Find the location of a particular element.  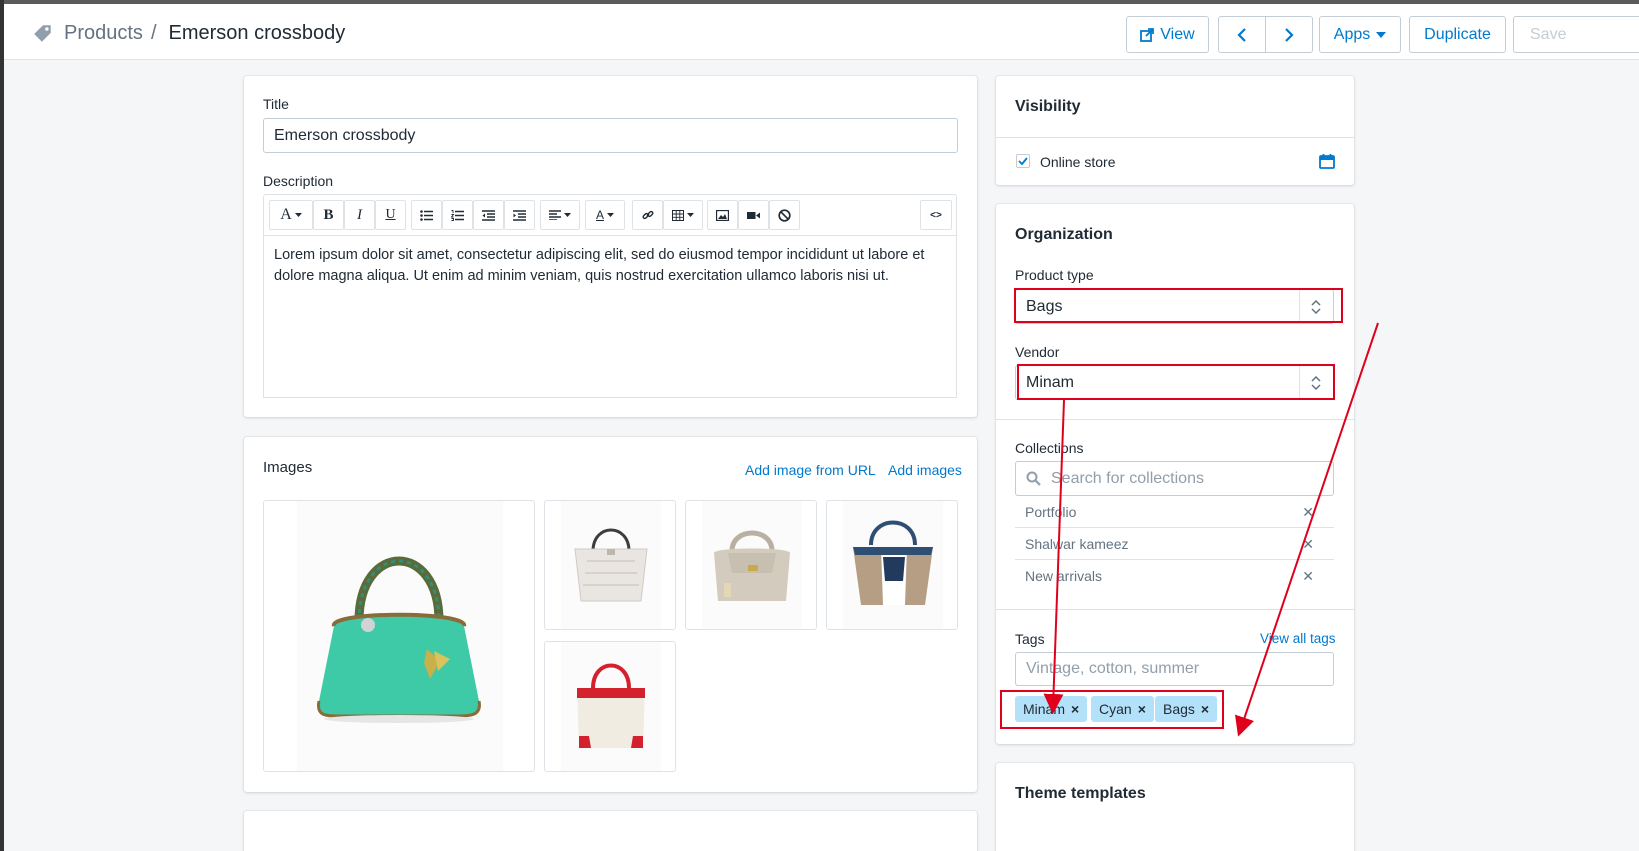

organization-title: Organization is located at coordinates (1064, 234).